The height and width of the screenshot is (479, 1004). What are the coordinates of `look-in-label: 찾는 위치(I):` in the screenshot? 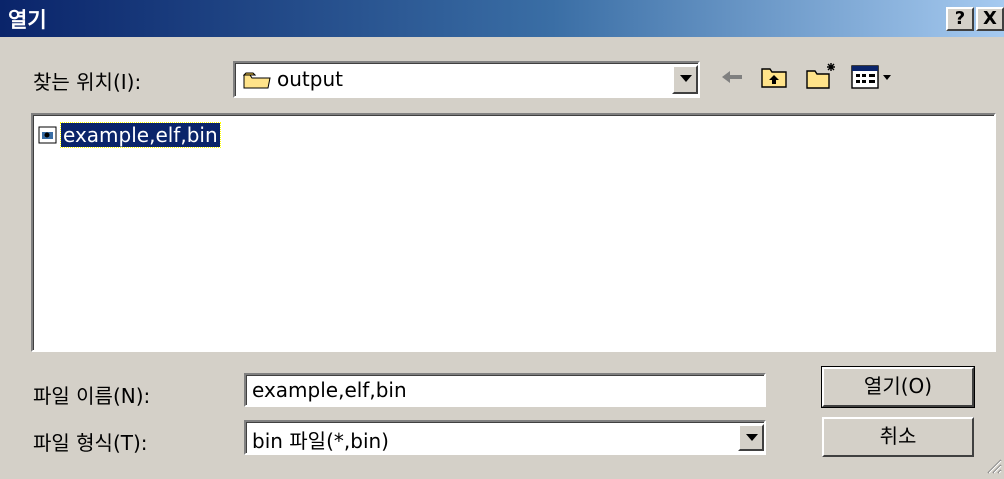 It's located at (87, 82).